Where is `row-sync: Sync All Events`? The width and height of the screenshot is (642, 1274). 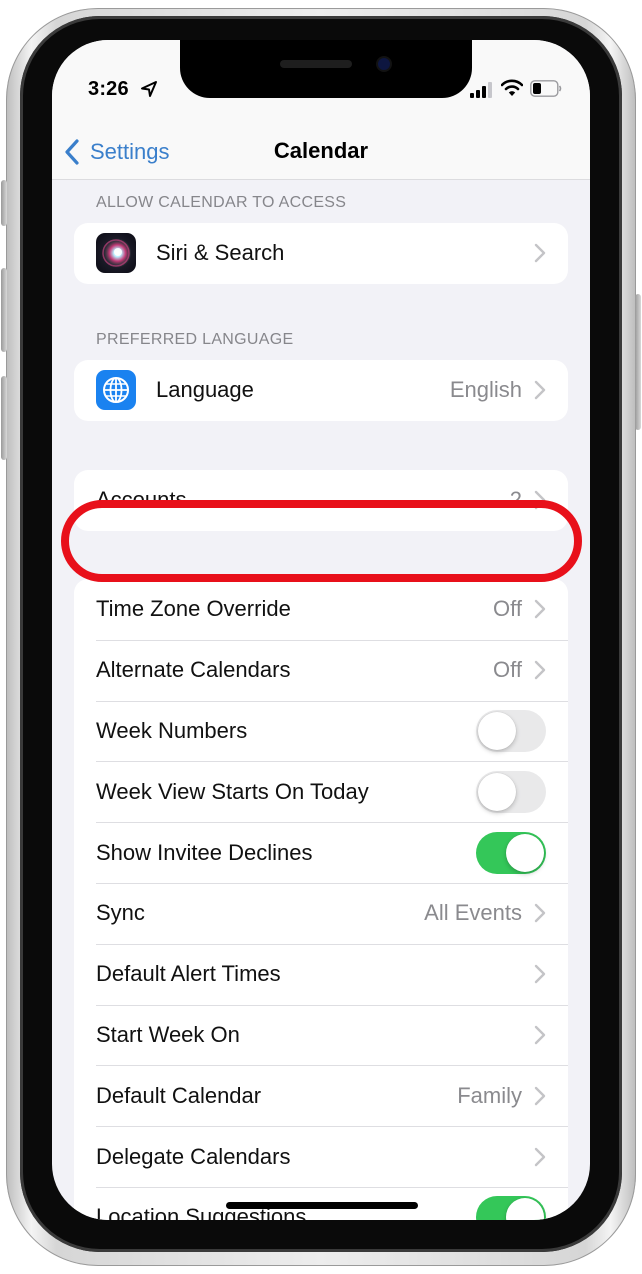
row-sync: Sync All Events is located at coordinates (321, 913).